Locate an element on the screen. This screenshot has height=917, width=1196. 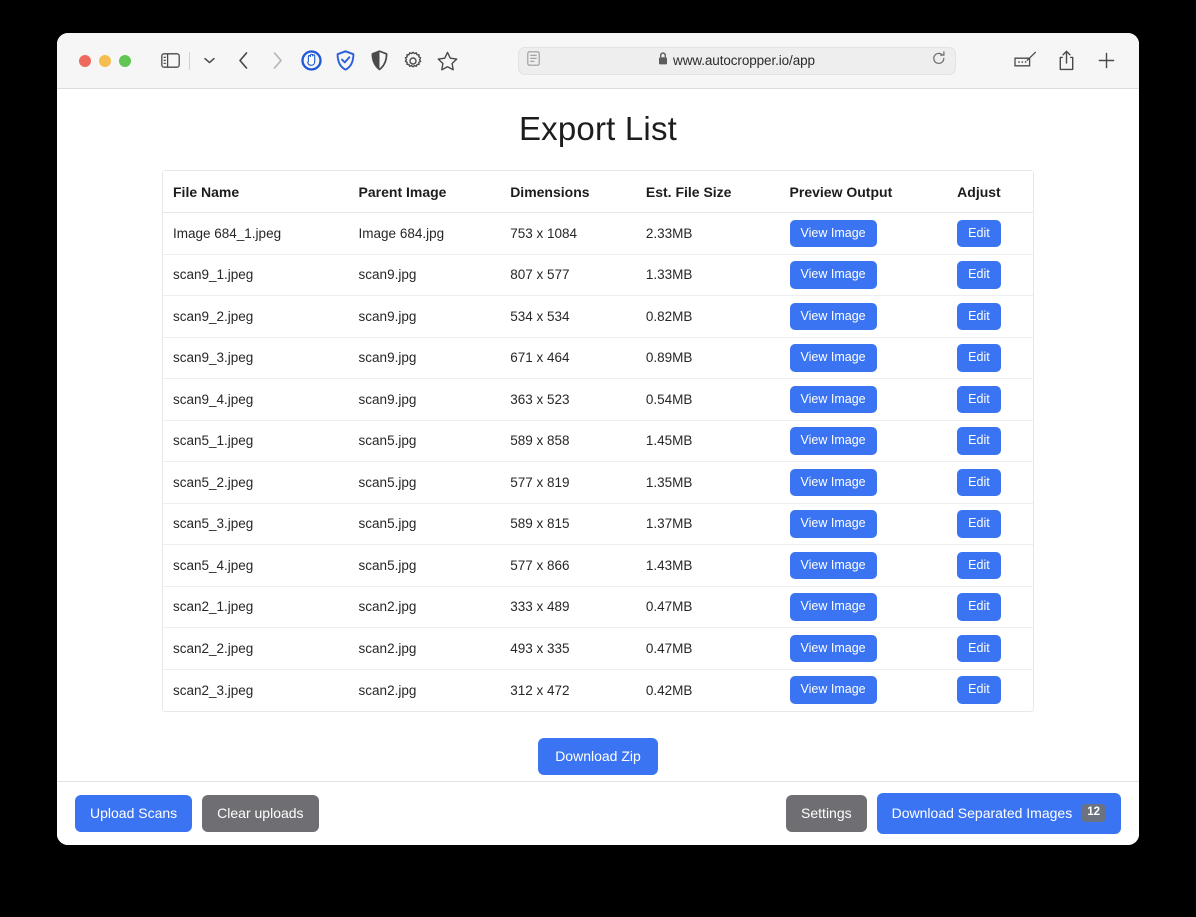
minimize-window-button is located at coordinates (105, 60).